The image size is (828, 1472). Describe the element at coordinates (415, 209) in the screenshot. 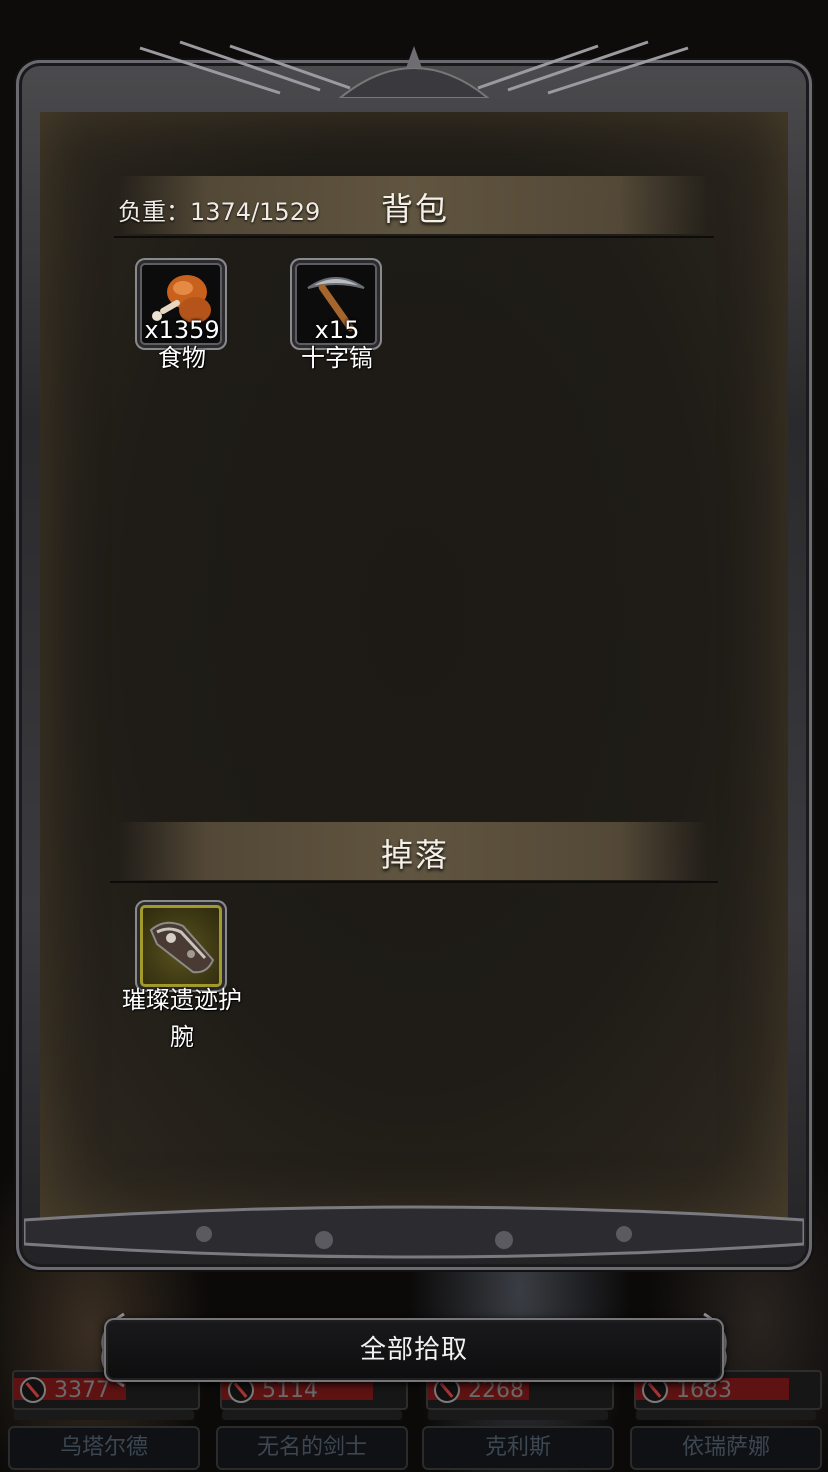

I see `backpack-title: 背包` at that location.